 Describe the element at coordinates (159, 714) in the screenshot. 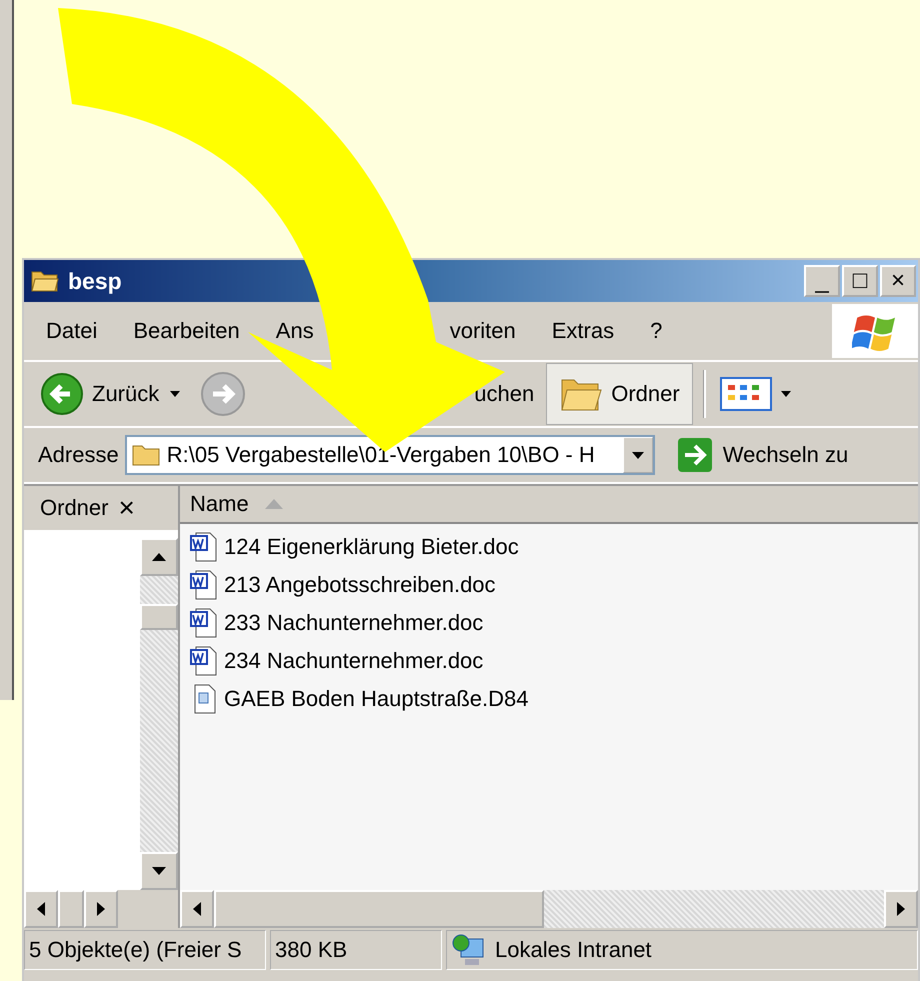

I see `vertical-scrollbar` at that location.